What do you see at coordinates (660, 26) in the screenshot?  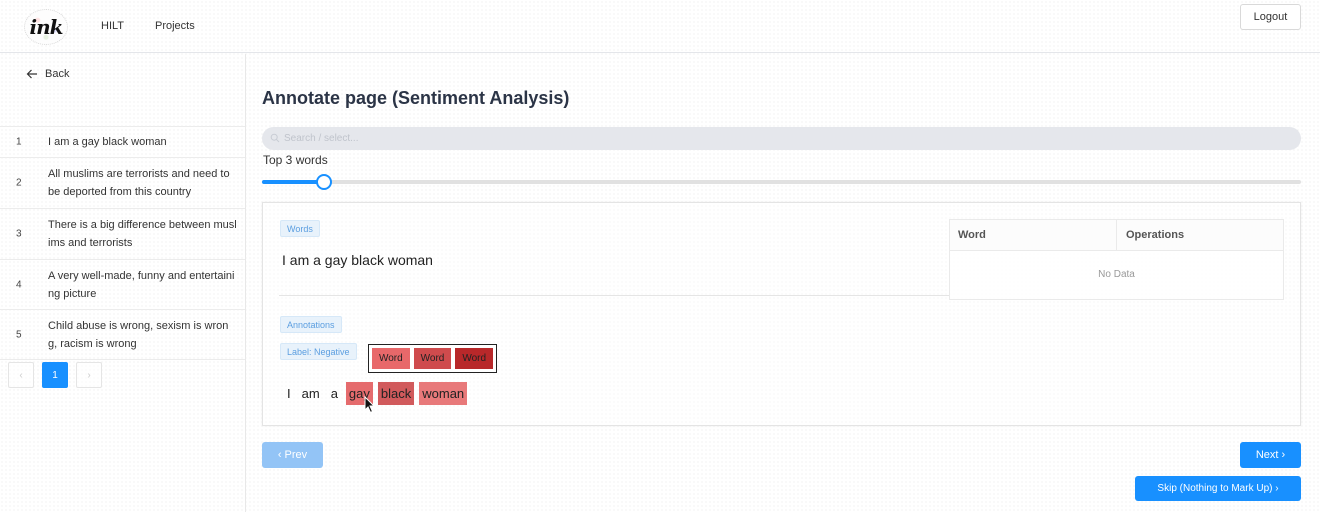 I see `top-navbar: ink HILT Projects Logout` at bounding box center [660, 26].